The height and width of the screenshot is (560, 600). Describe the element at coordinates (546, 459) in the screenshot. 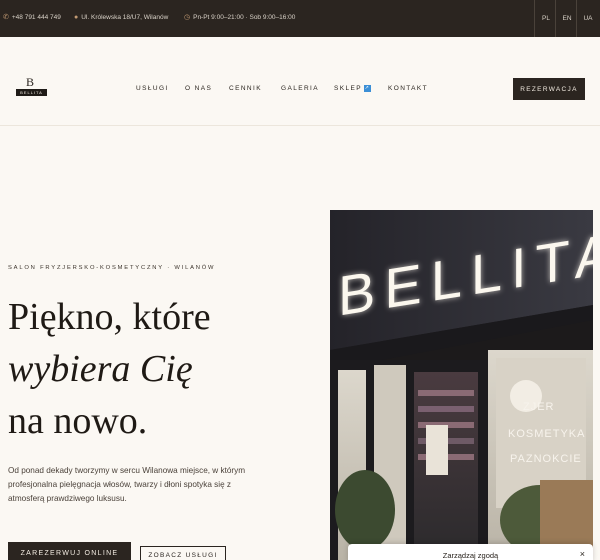

I see `window-text-3: PAZNOKCIE` at that location.